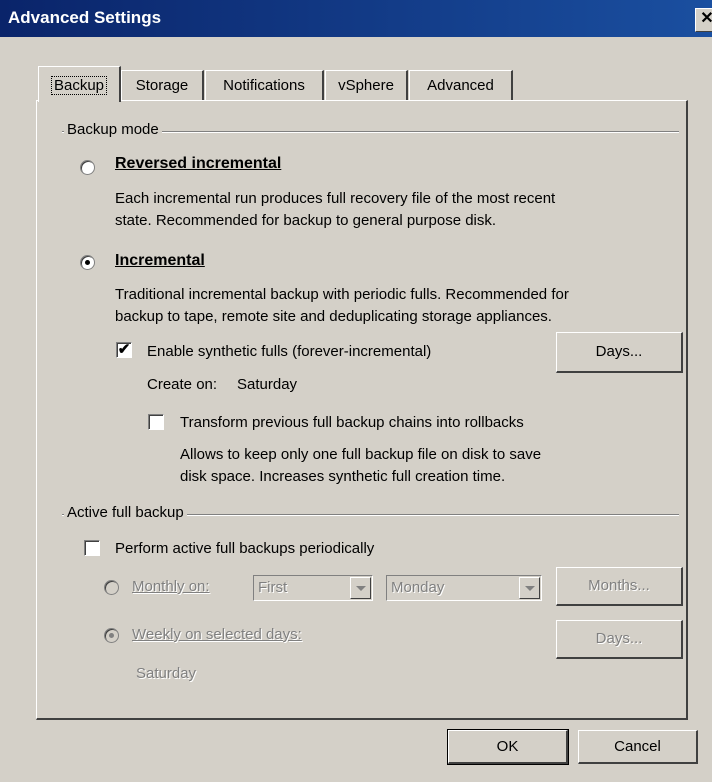  I want to click on tab-backup: Backup, so click(79, 84).